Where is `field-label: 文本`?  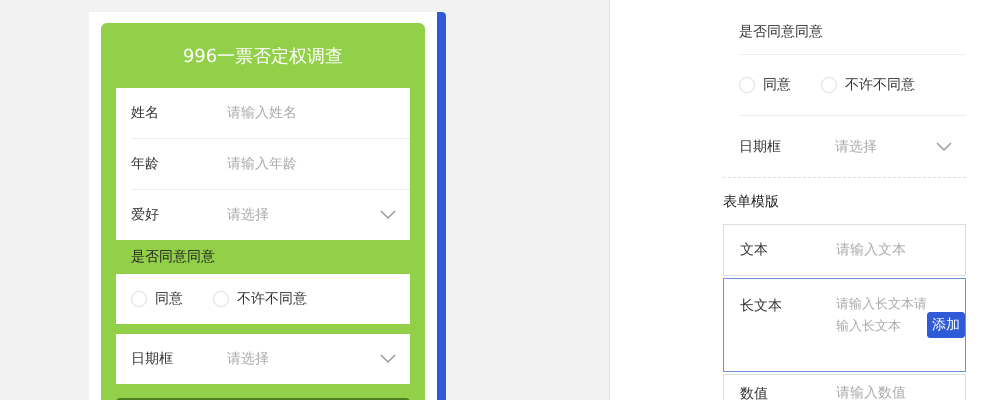
field-label: 文本 is located at coordinates (754, 250).